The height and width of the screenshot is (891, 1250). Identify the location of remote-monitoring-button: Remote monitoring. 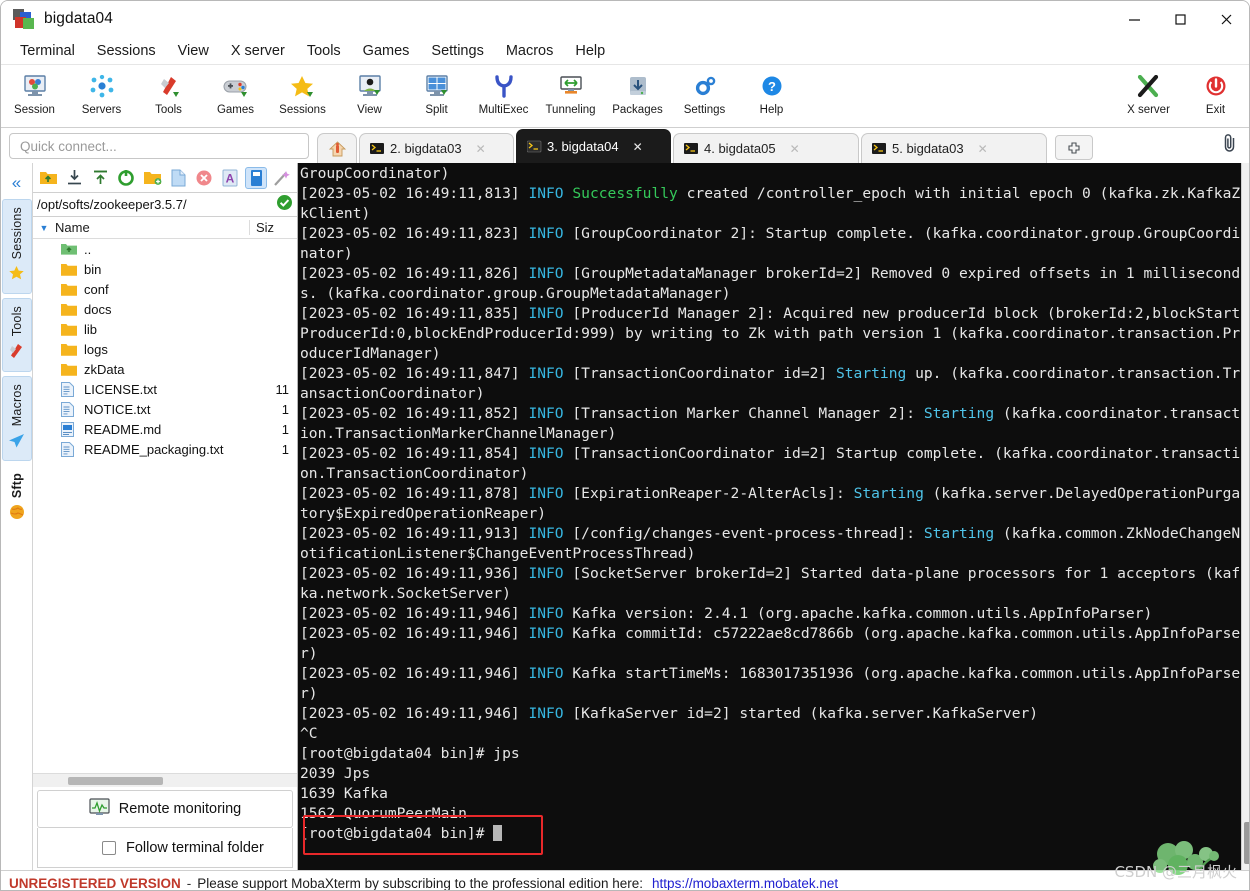
(165, 809).